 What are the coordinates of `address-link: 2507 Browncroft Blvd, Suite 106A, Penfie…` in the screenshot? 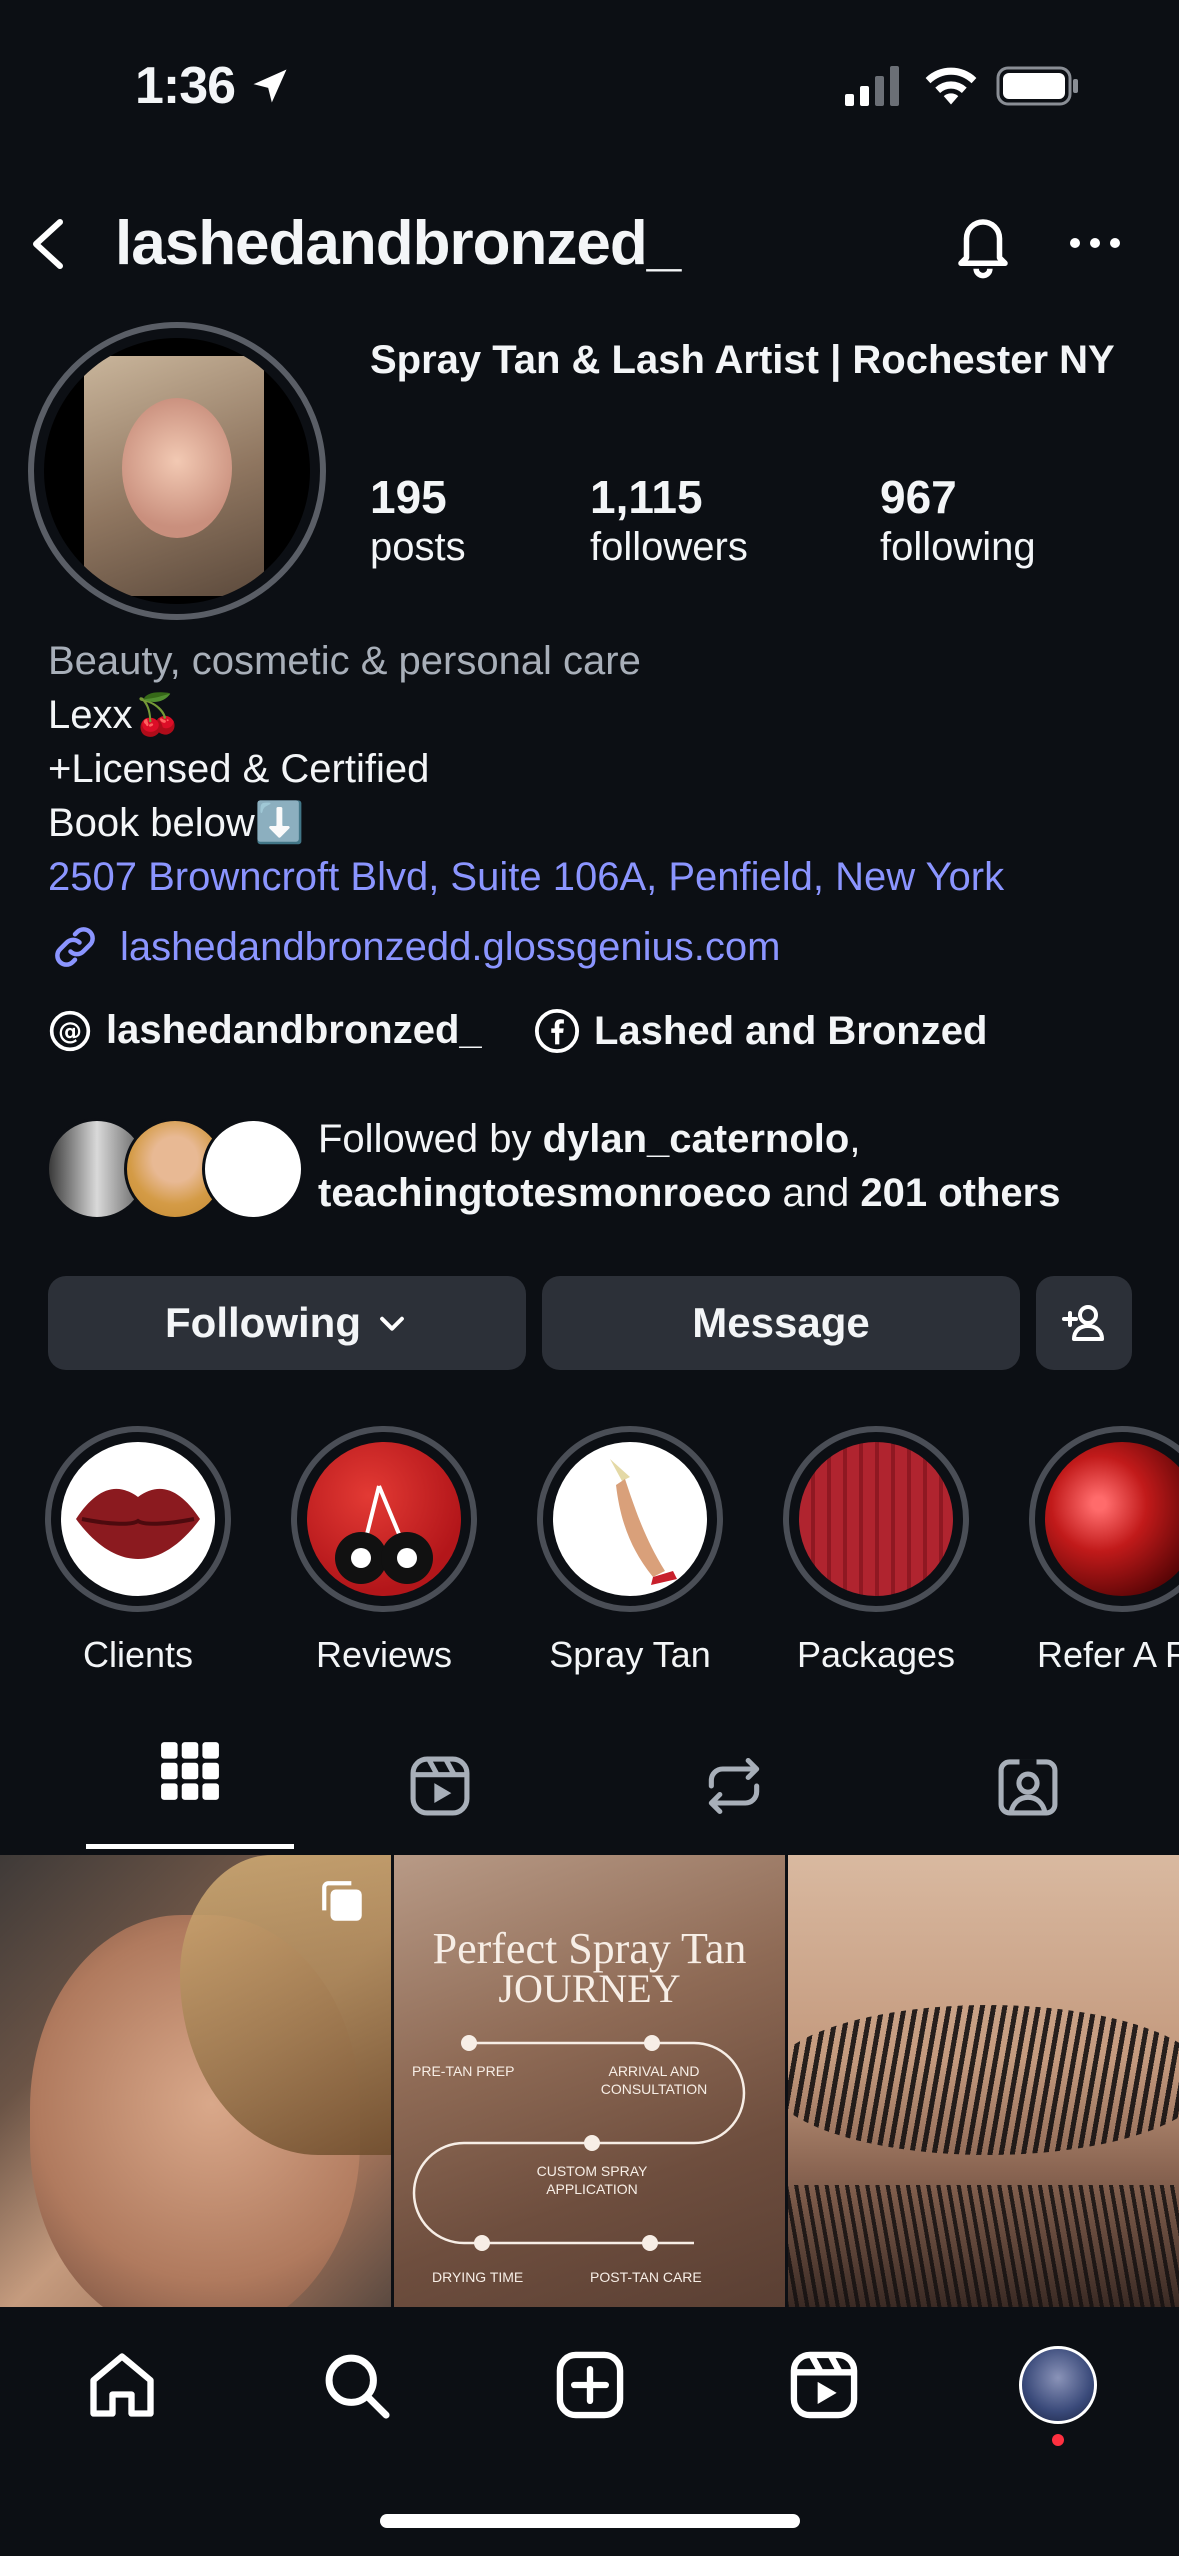 It's located at (526, 877).